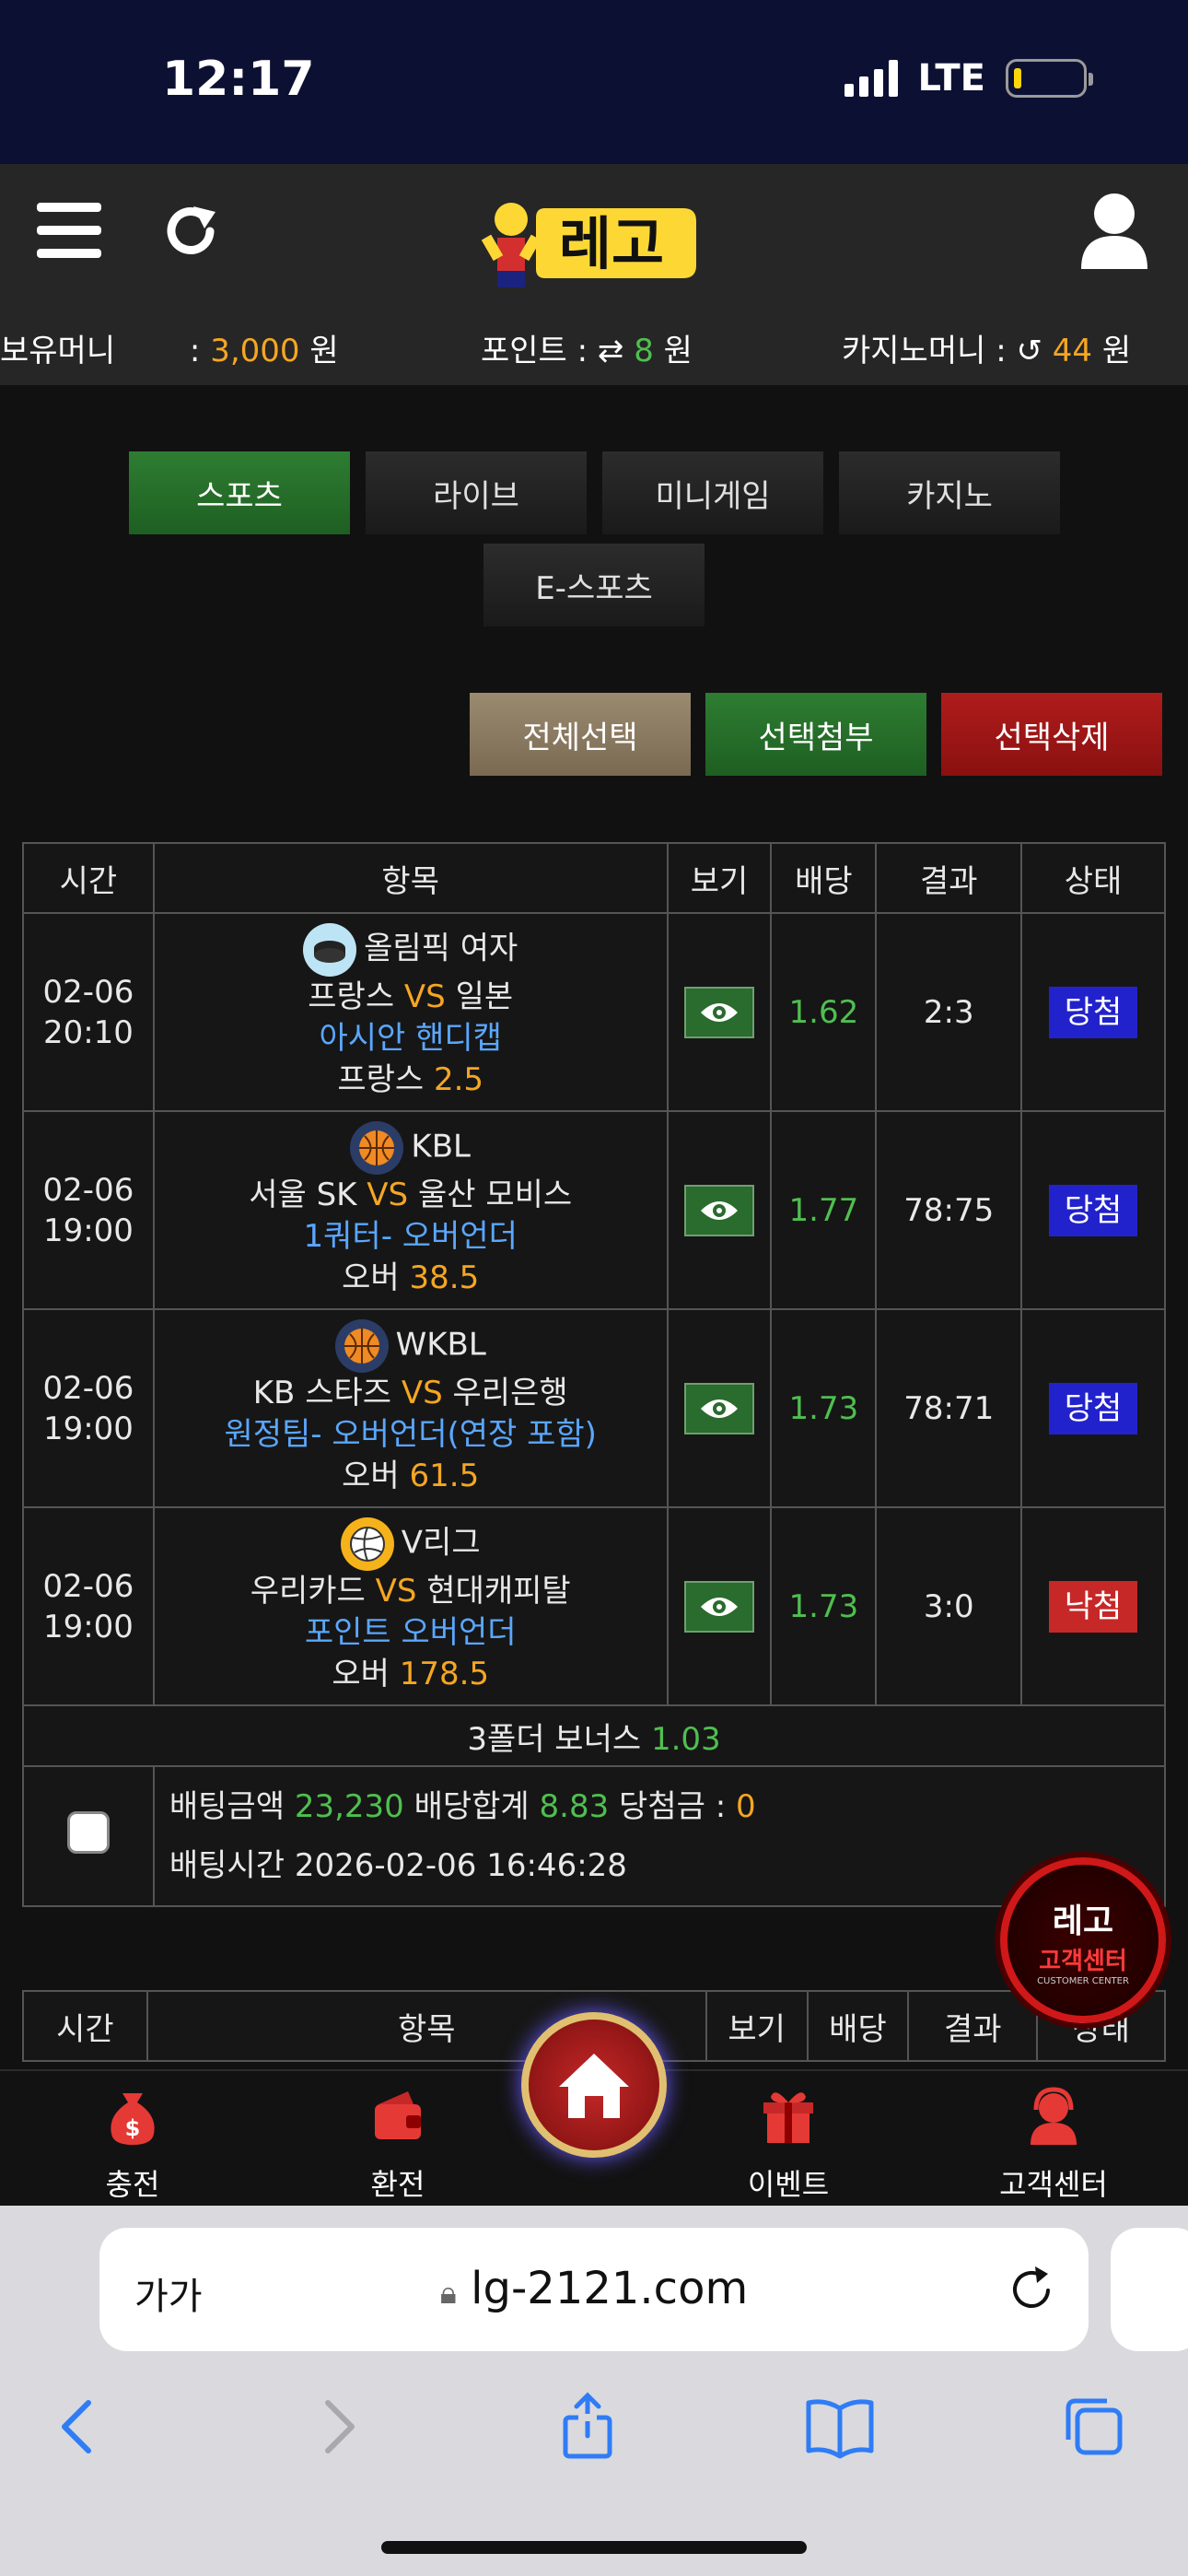  Describe the element at coordinates (1114, 231) in the screenshot. I see `user-icon` at that location.